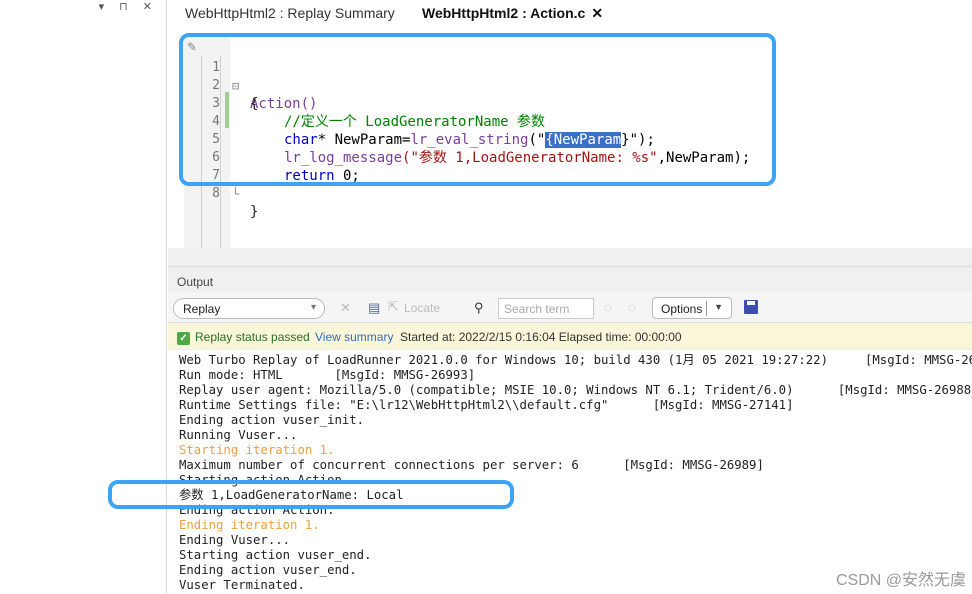  What do you see at coordinates (570, 257) in the screenshot?
I see `editor-splitter` at bounding box center [570, 257].